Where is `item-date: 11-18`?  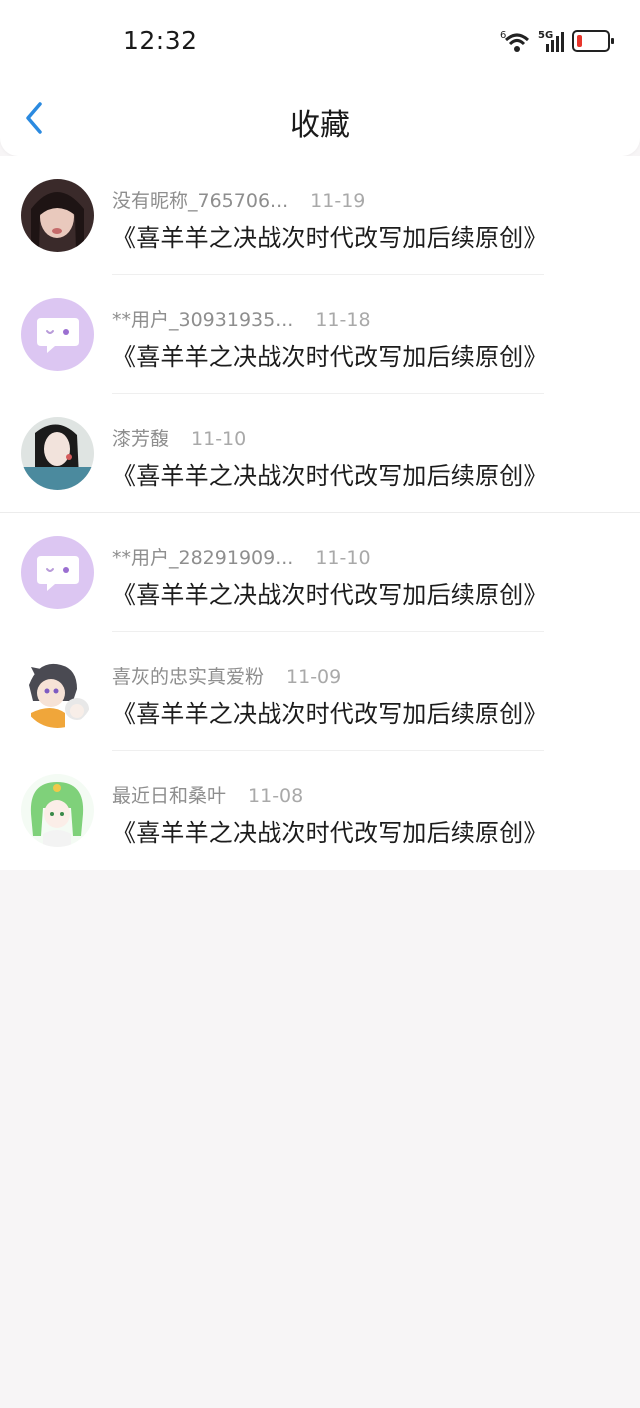 item-date: 11-18 is located at coordinates (343, 320).